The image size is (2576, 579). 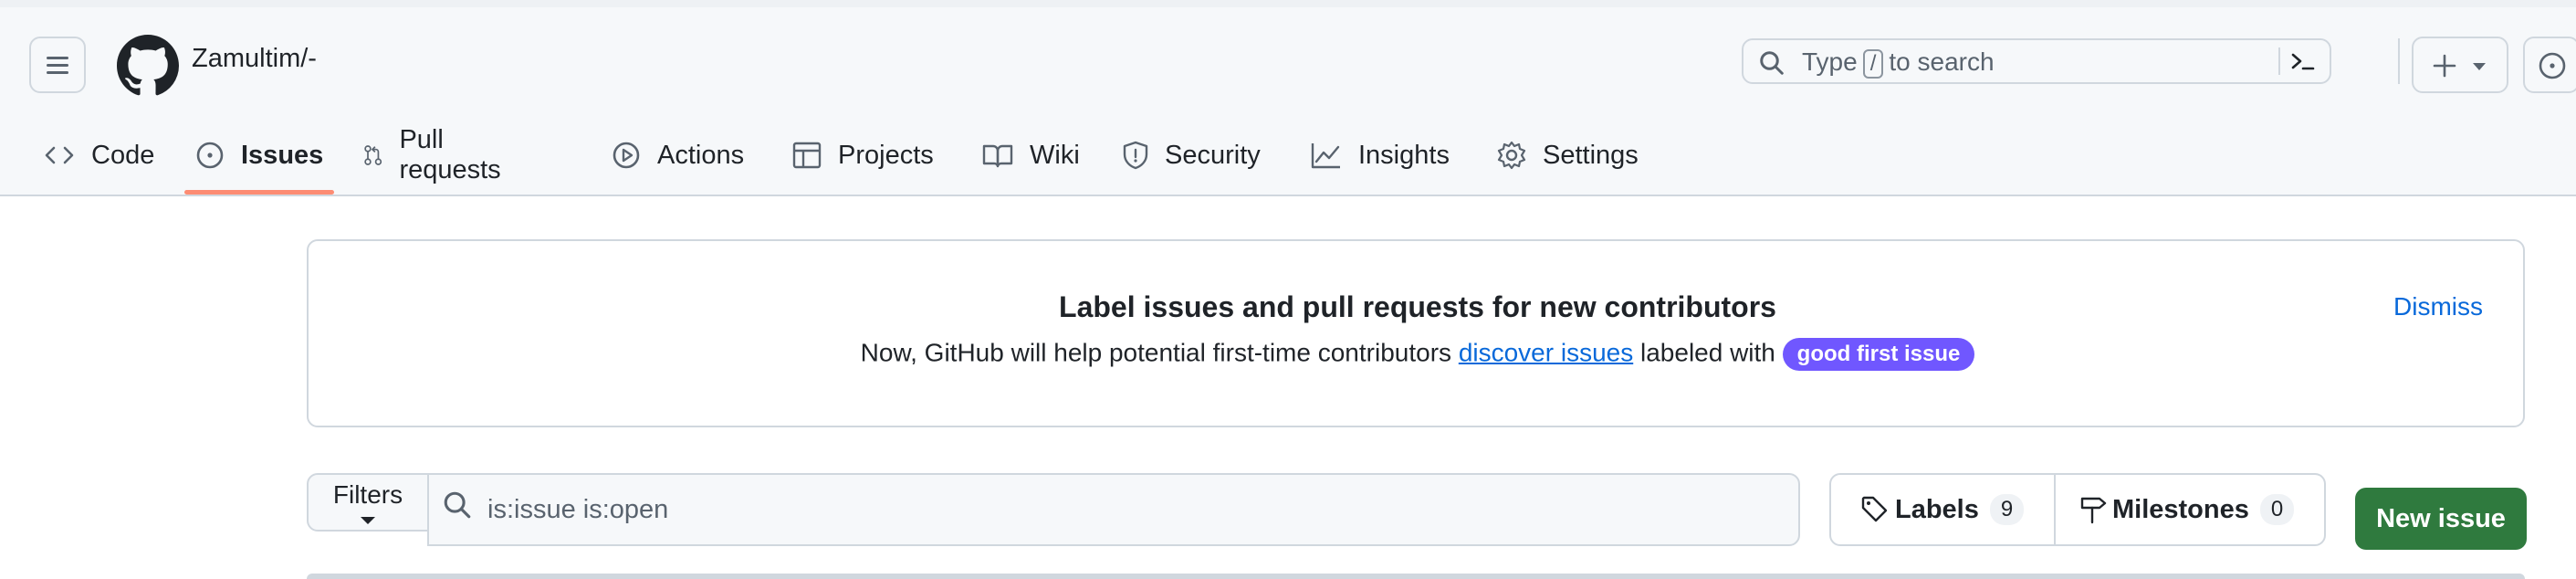 What do you see at coordinates (2441, 519) in the screenshot?
I see `new-issue-button: New issue` at bounding box center [2441, 519].